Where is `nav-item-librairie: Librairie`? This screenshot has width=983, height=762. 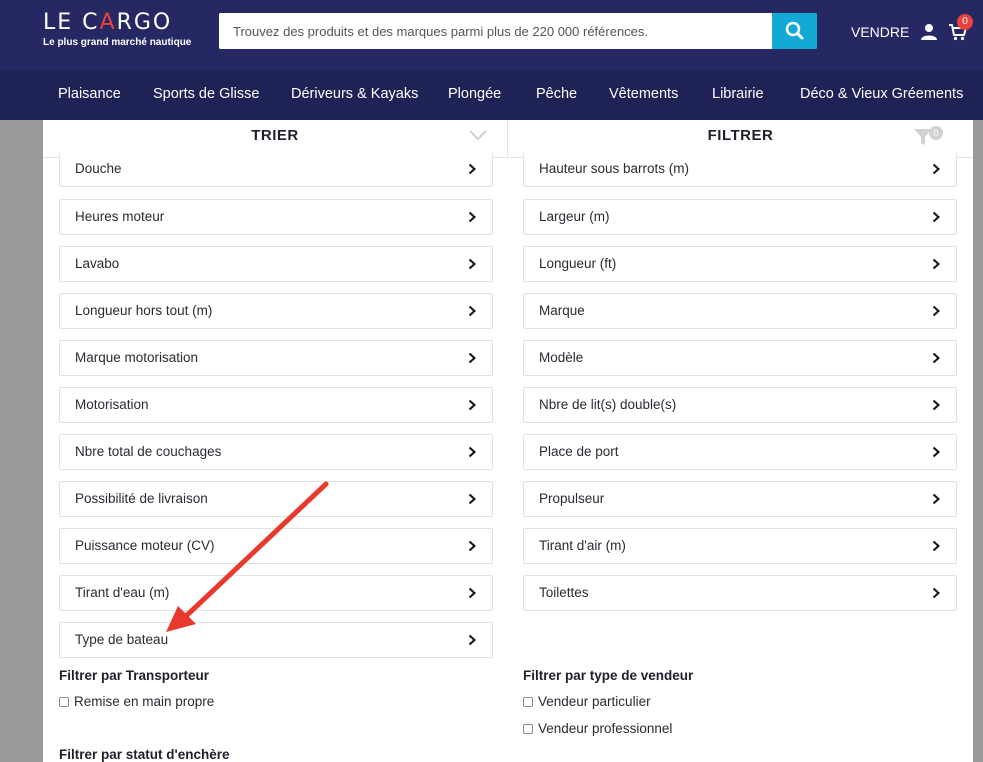 nav-item-librairie: Librairie is located at coordinates (738, 94).